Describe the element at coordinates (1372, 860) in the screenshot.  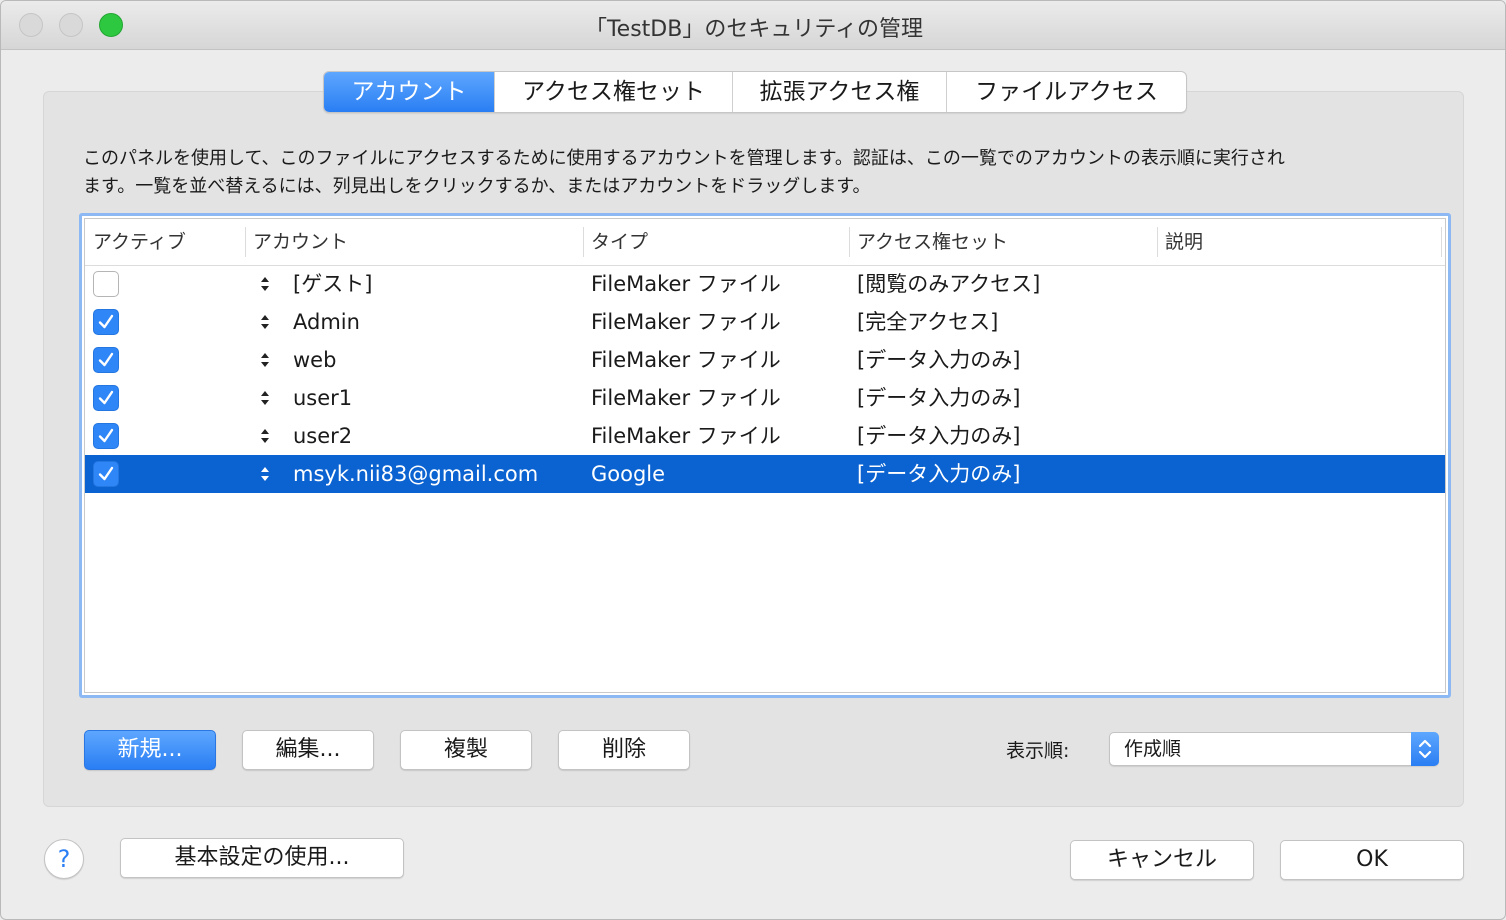
I see `ok-button: OK` at that location.